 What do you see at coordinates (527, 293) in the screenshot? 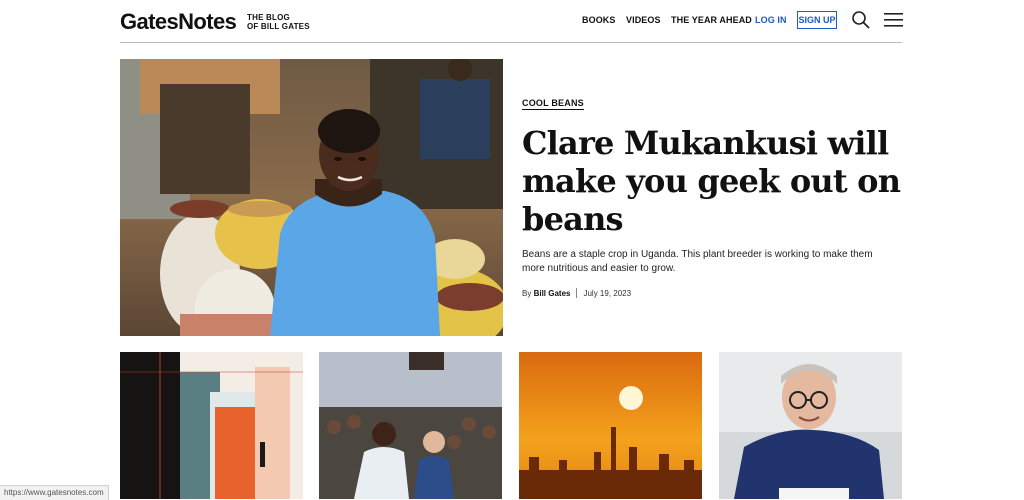
I see `byline-prefix: By` at bounding box center [527, 293].